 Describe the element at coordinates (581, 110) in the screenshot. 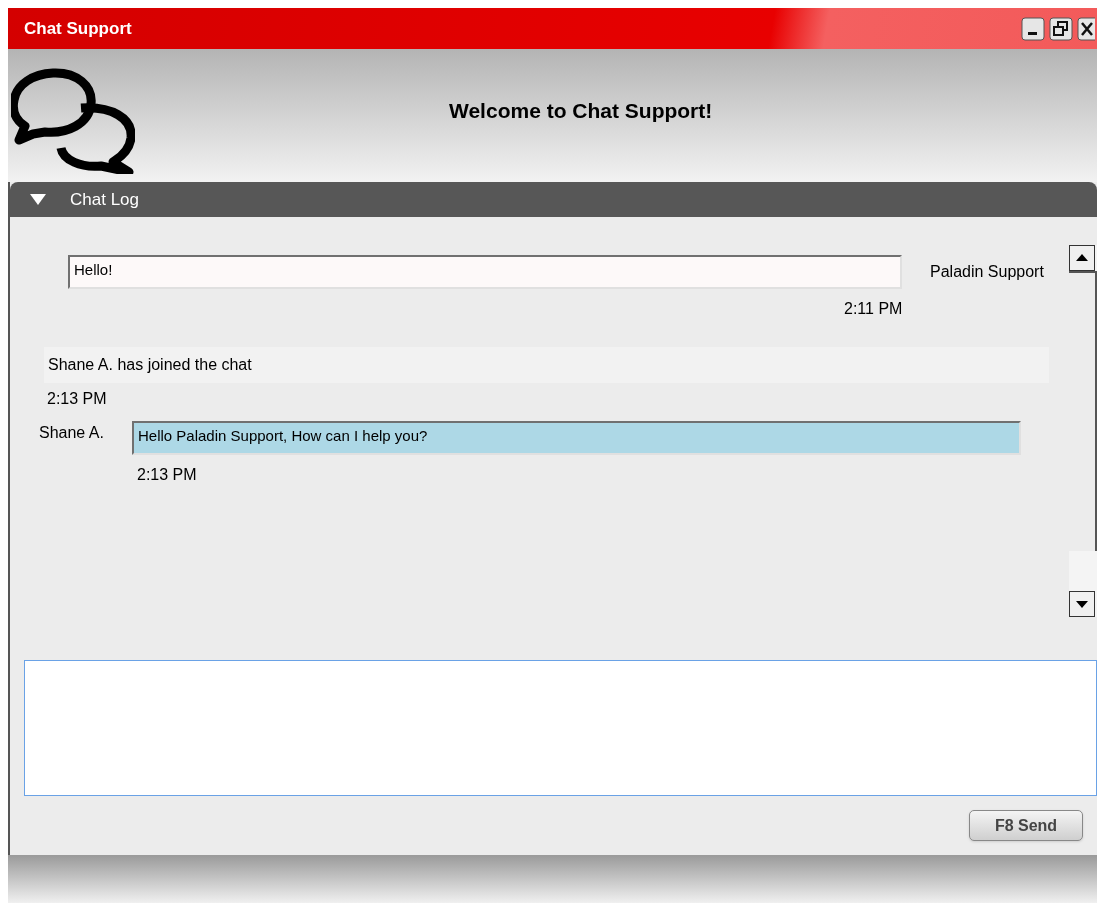

I see `welcome-heading: Welcome to Chat Support!` at that location.